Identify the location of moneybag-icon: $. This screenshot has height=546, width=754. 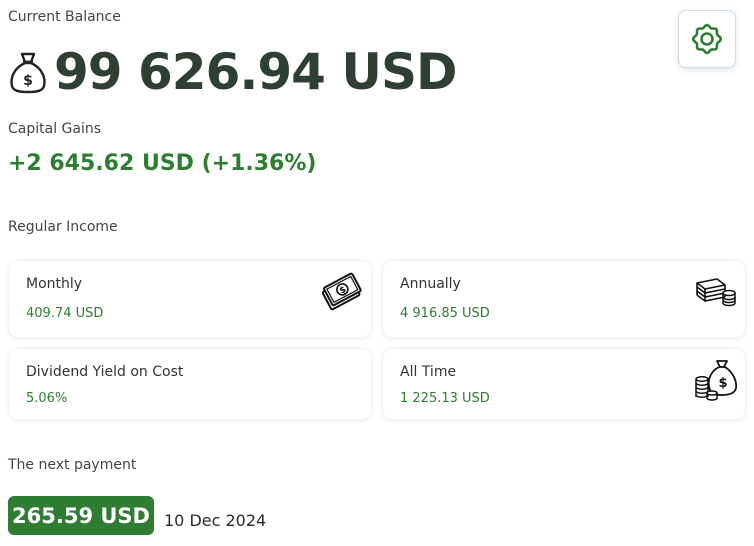
(28, 73).